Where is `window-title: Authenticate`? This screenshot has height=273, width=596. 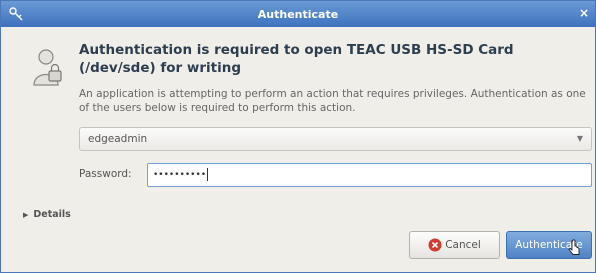
window-title: Authenticate is located at coordinates (298, 14).